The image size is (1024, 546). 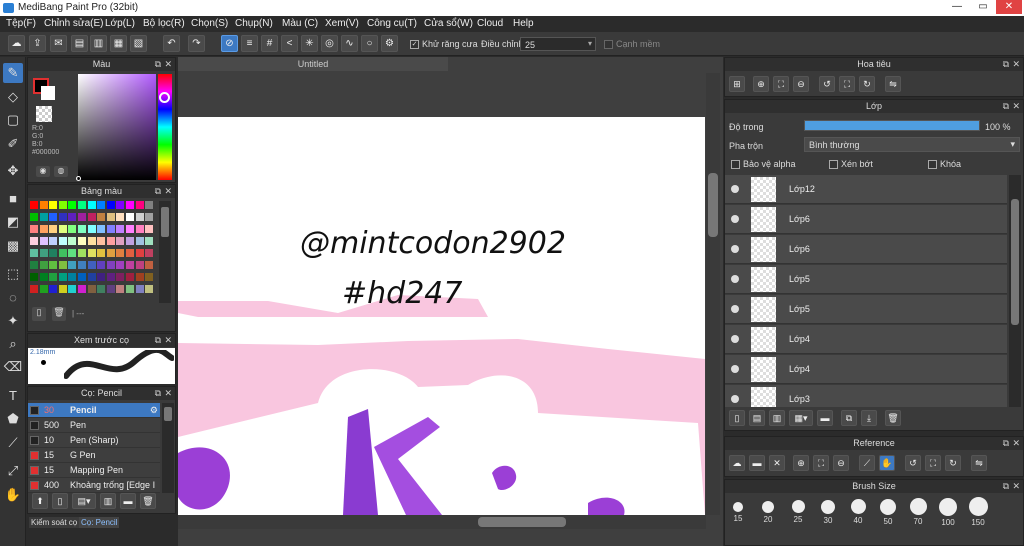 What do you see at coordinates (713, 294) in the screenshot?
I see `canvas-vertical-scrollbar` at bounding box center [713, 294].